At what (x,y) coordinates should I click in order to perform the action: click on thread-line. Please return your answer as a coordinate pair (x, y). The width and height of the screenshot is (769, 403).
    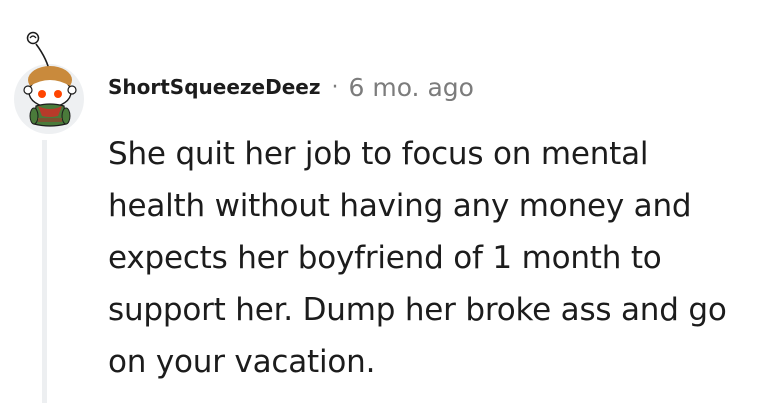
    Looking at the image, I should click on (44, 271).